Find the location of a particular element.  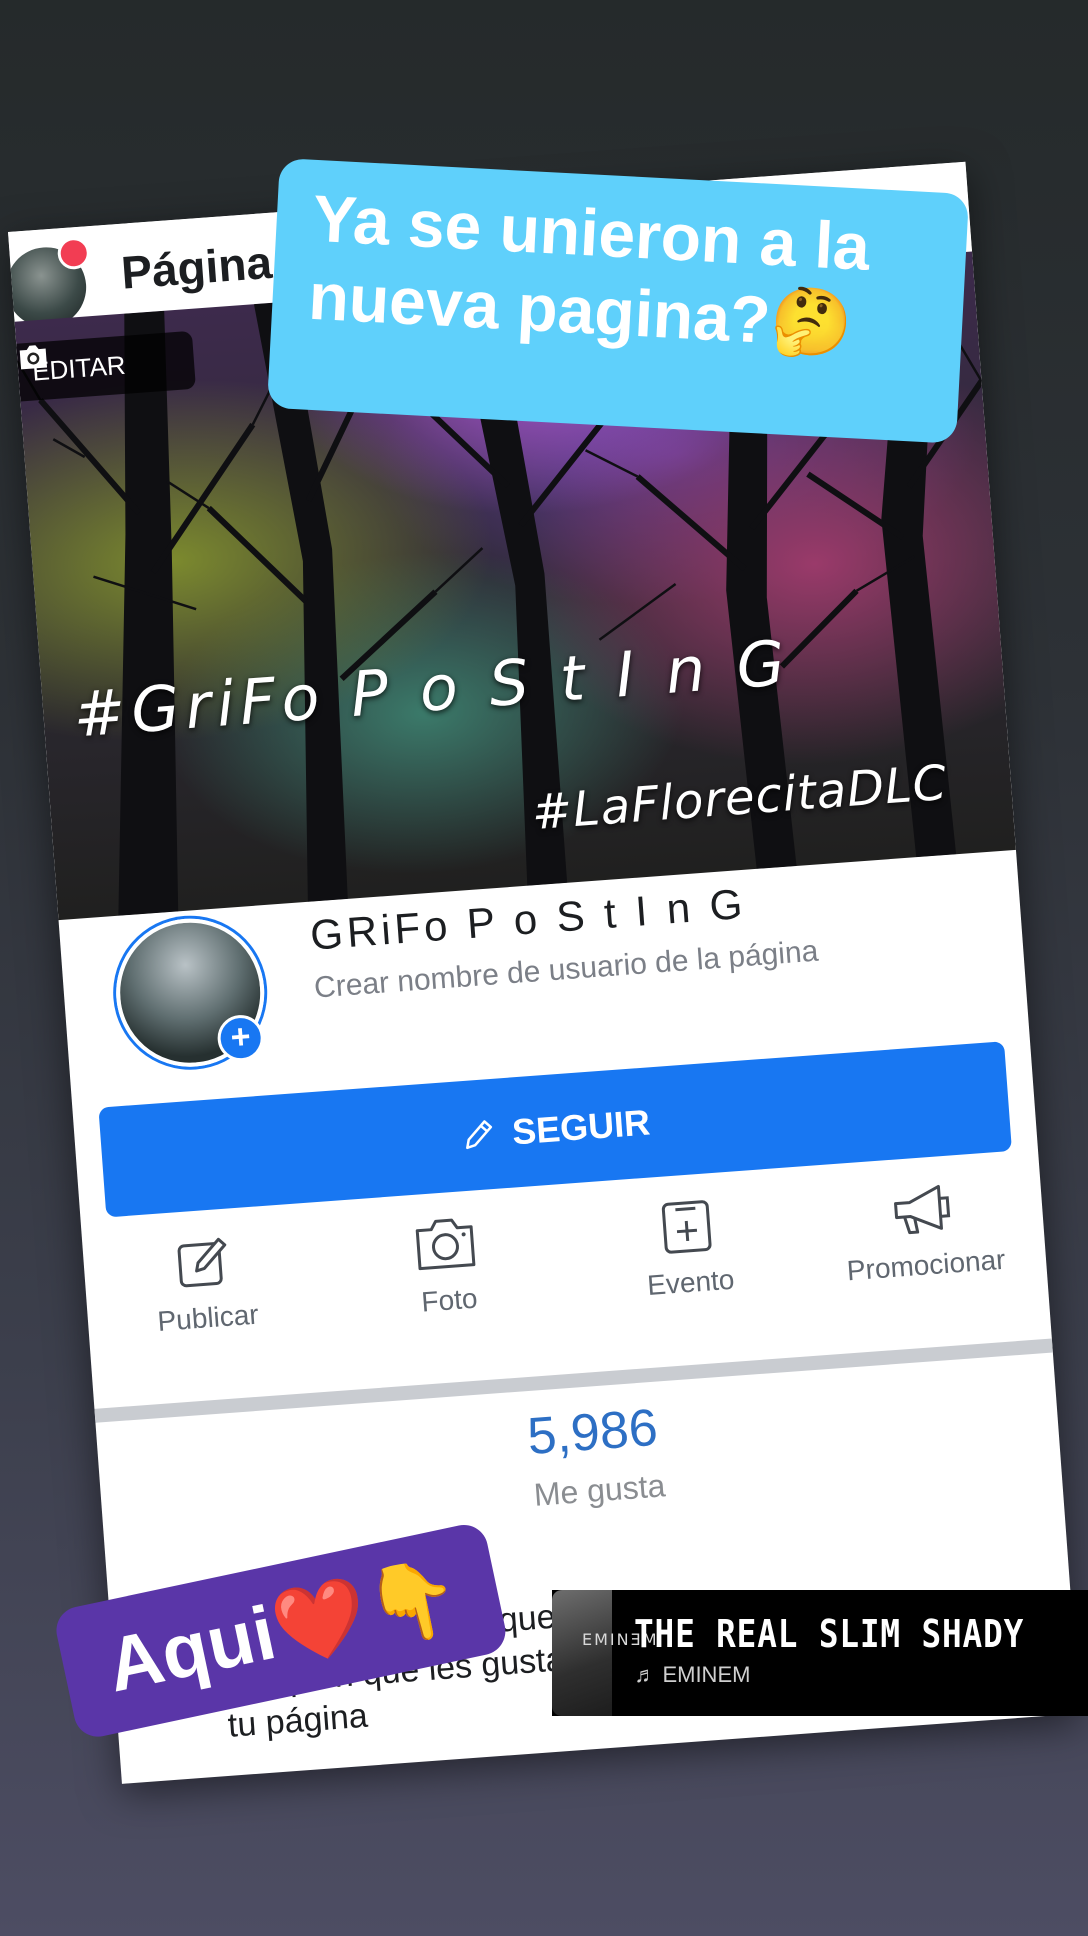

action-evento-label: Evento is located at coordinates (691, 1282).